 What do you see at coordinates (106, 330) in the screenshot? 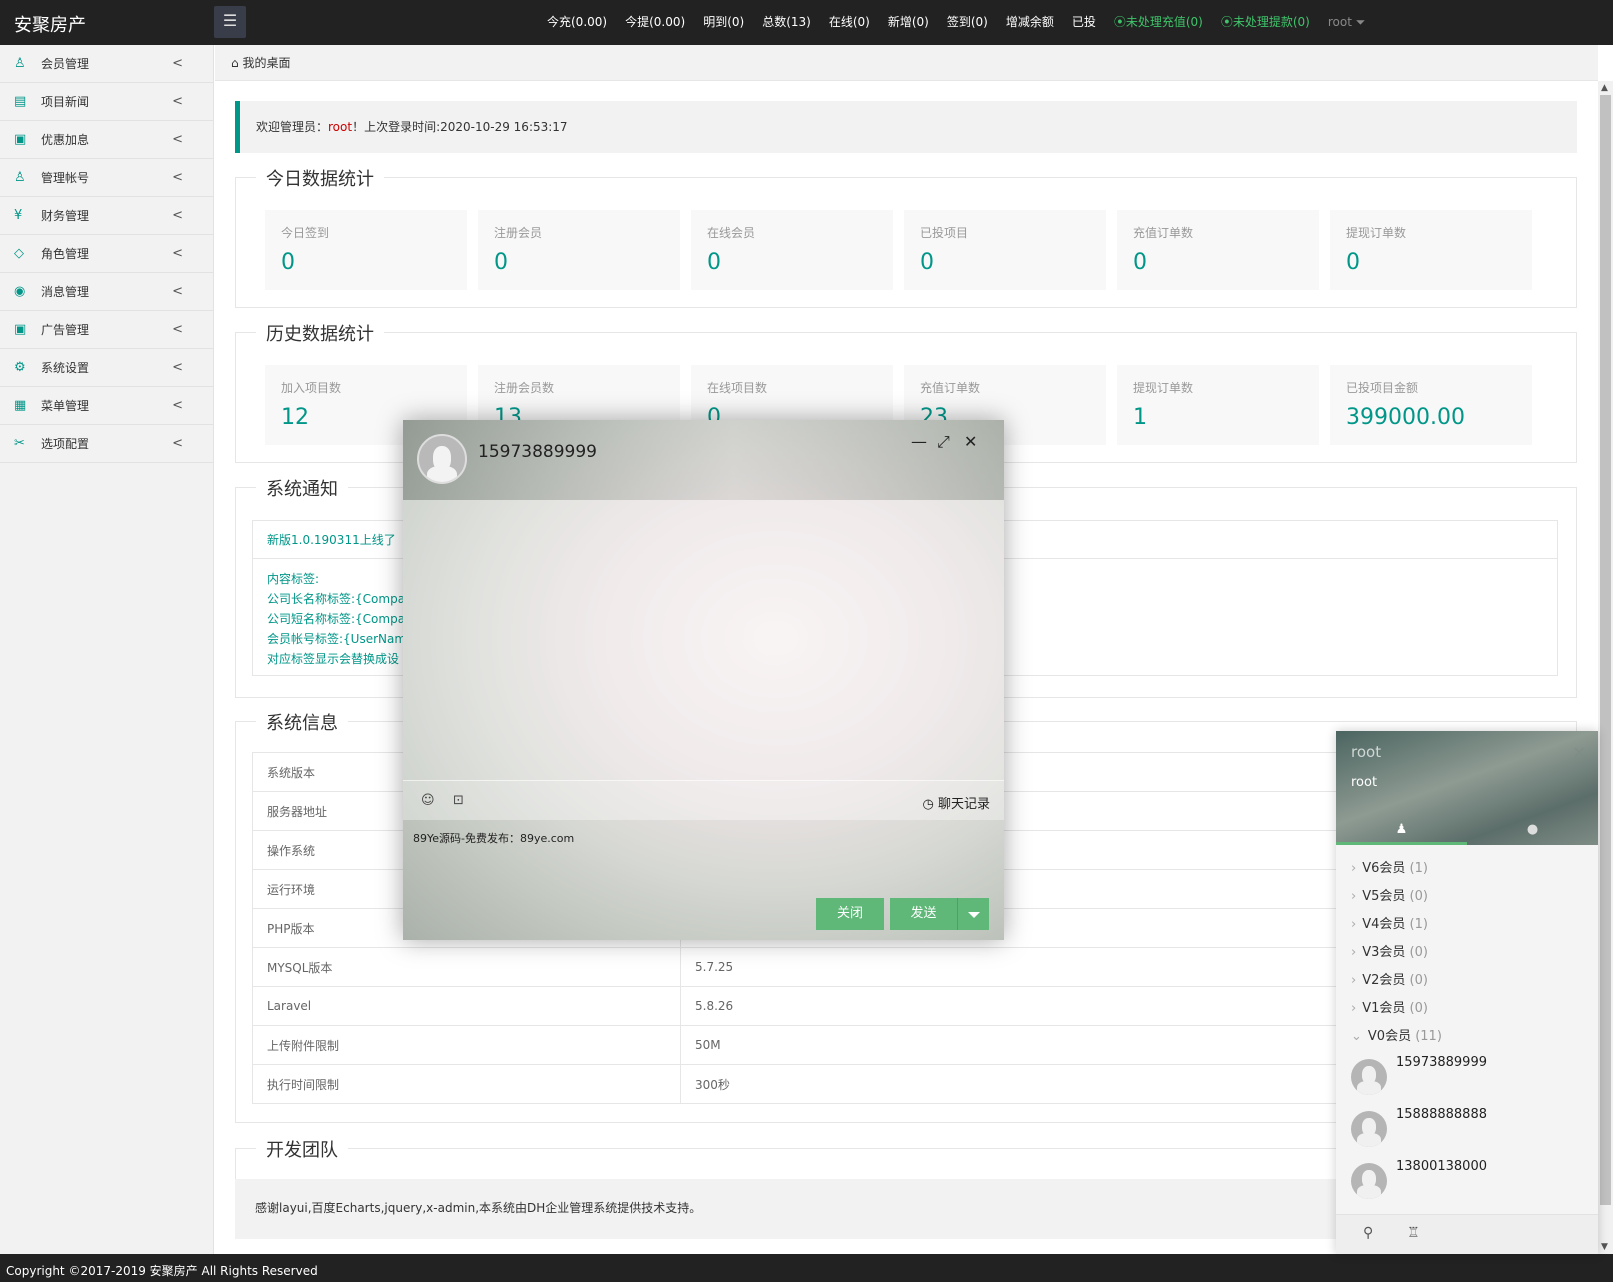
I see `sidebar-item-ads: ▣ 广告管理 <` at bounding box center [106, 330].